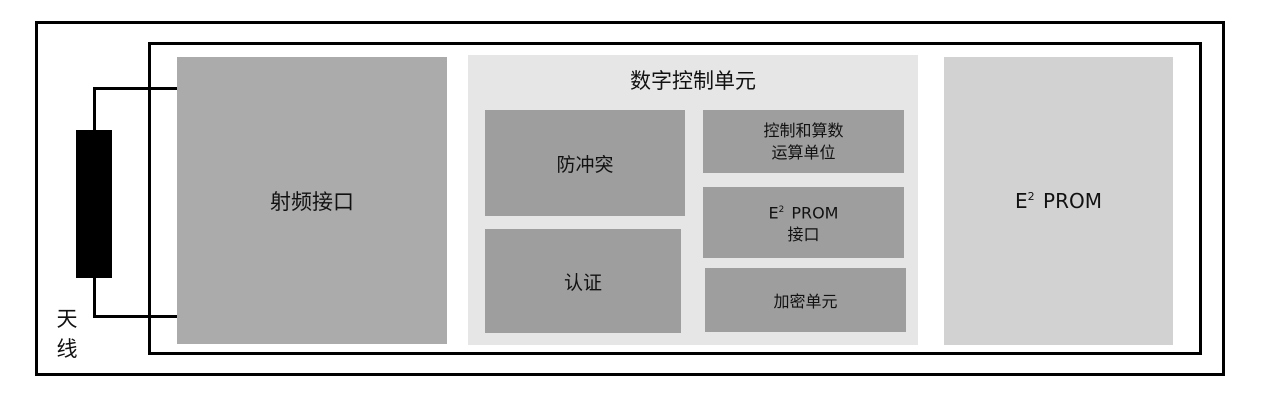  Describe the element at coordinates (67, 334) in the screenshot. I see `antenna-label: 天 线` at that location.